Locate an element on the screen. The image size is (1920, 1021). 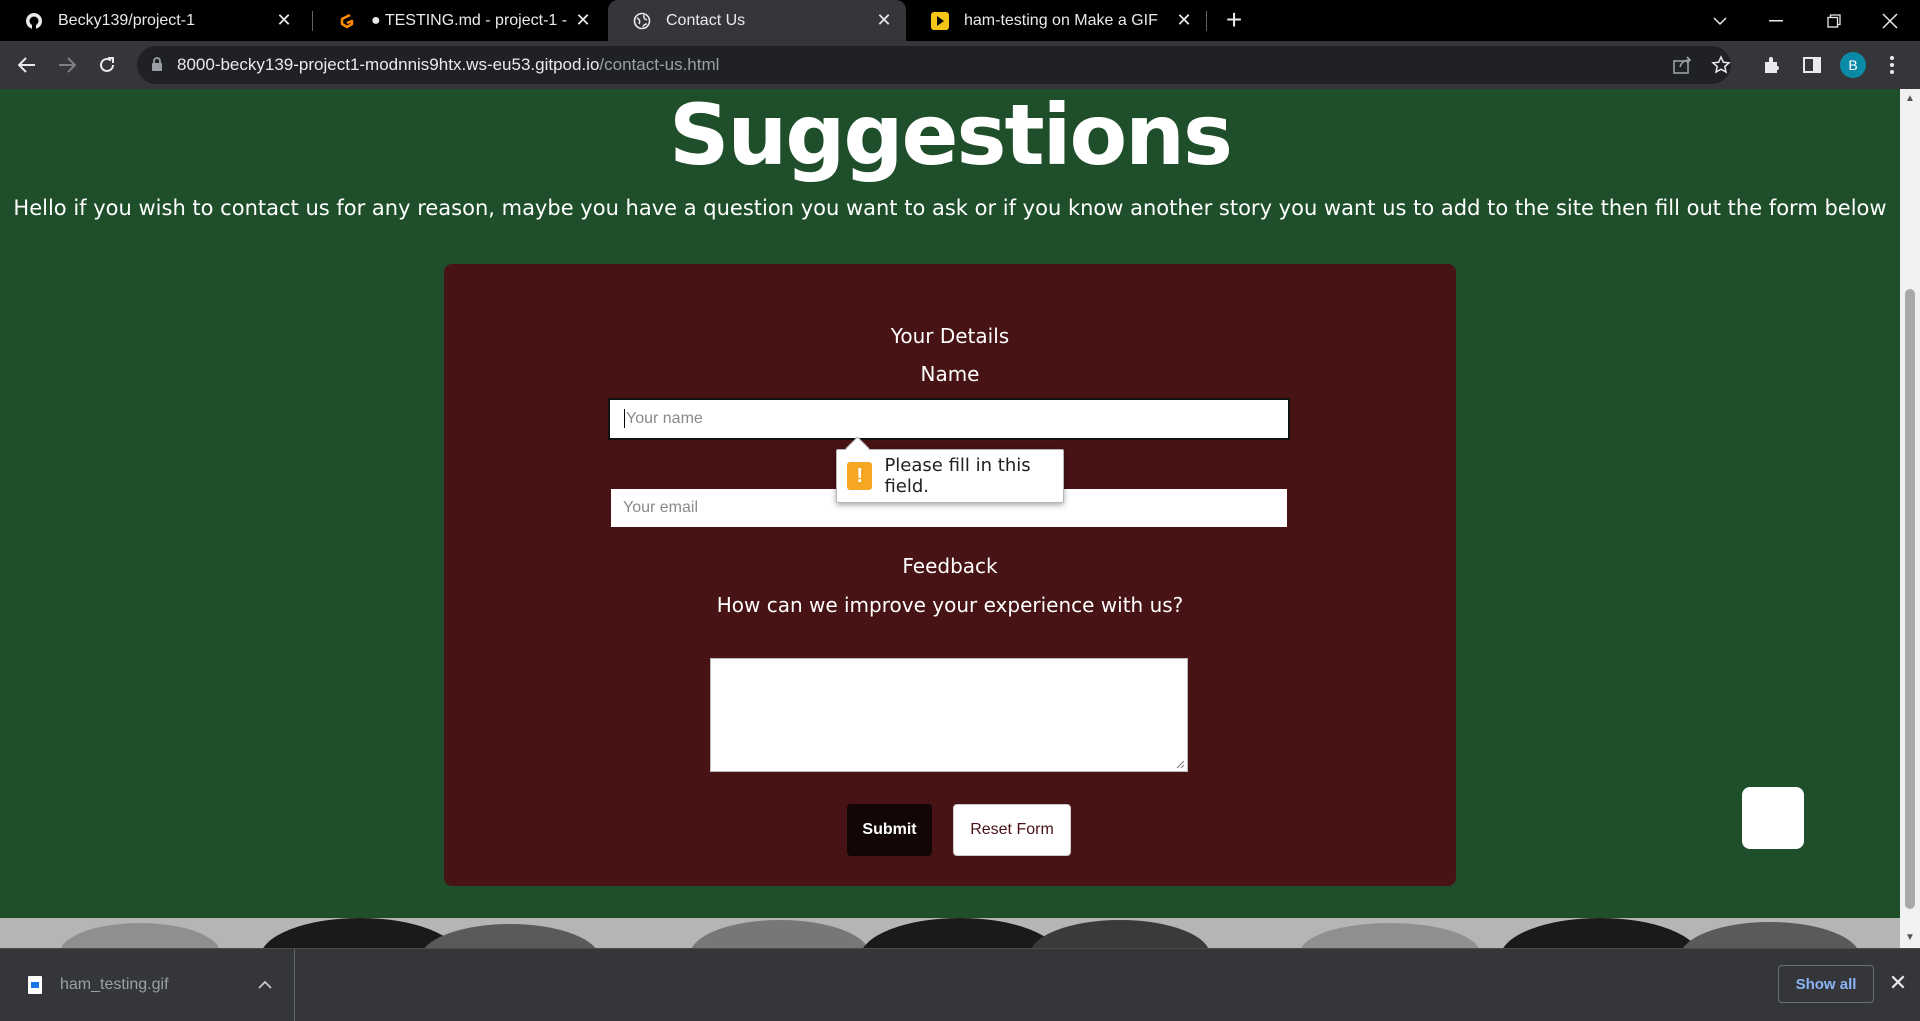
back-icon is located at coordinates (27, 65).